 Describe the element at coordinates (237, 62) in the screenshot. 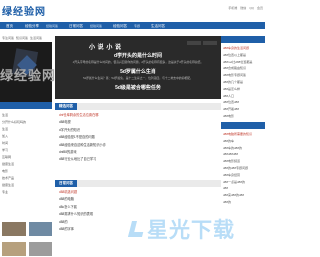

I see `list-item: d88rod比d88位置都是` at that location.